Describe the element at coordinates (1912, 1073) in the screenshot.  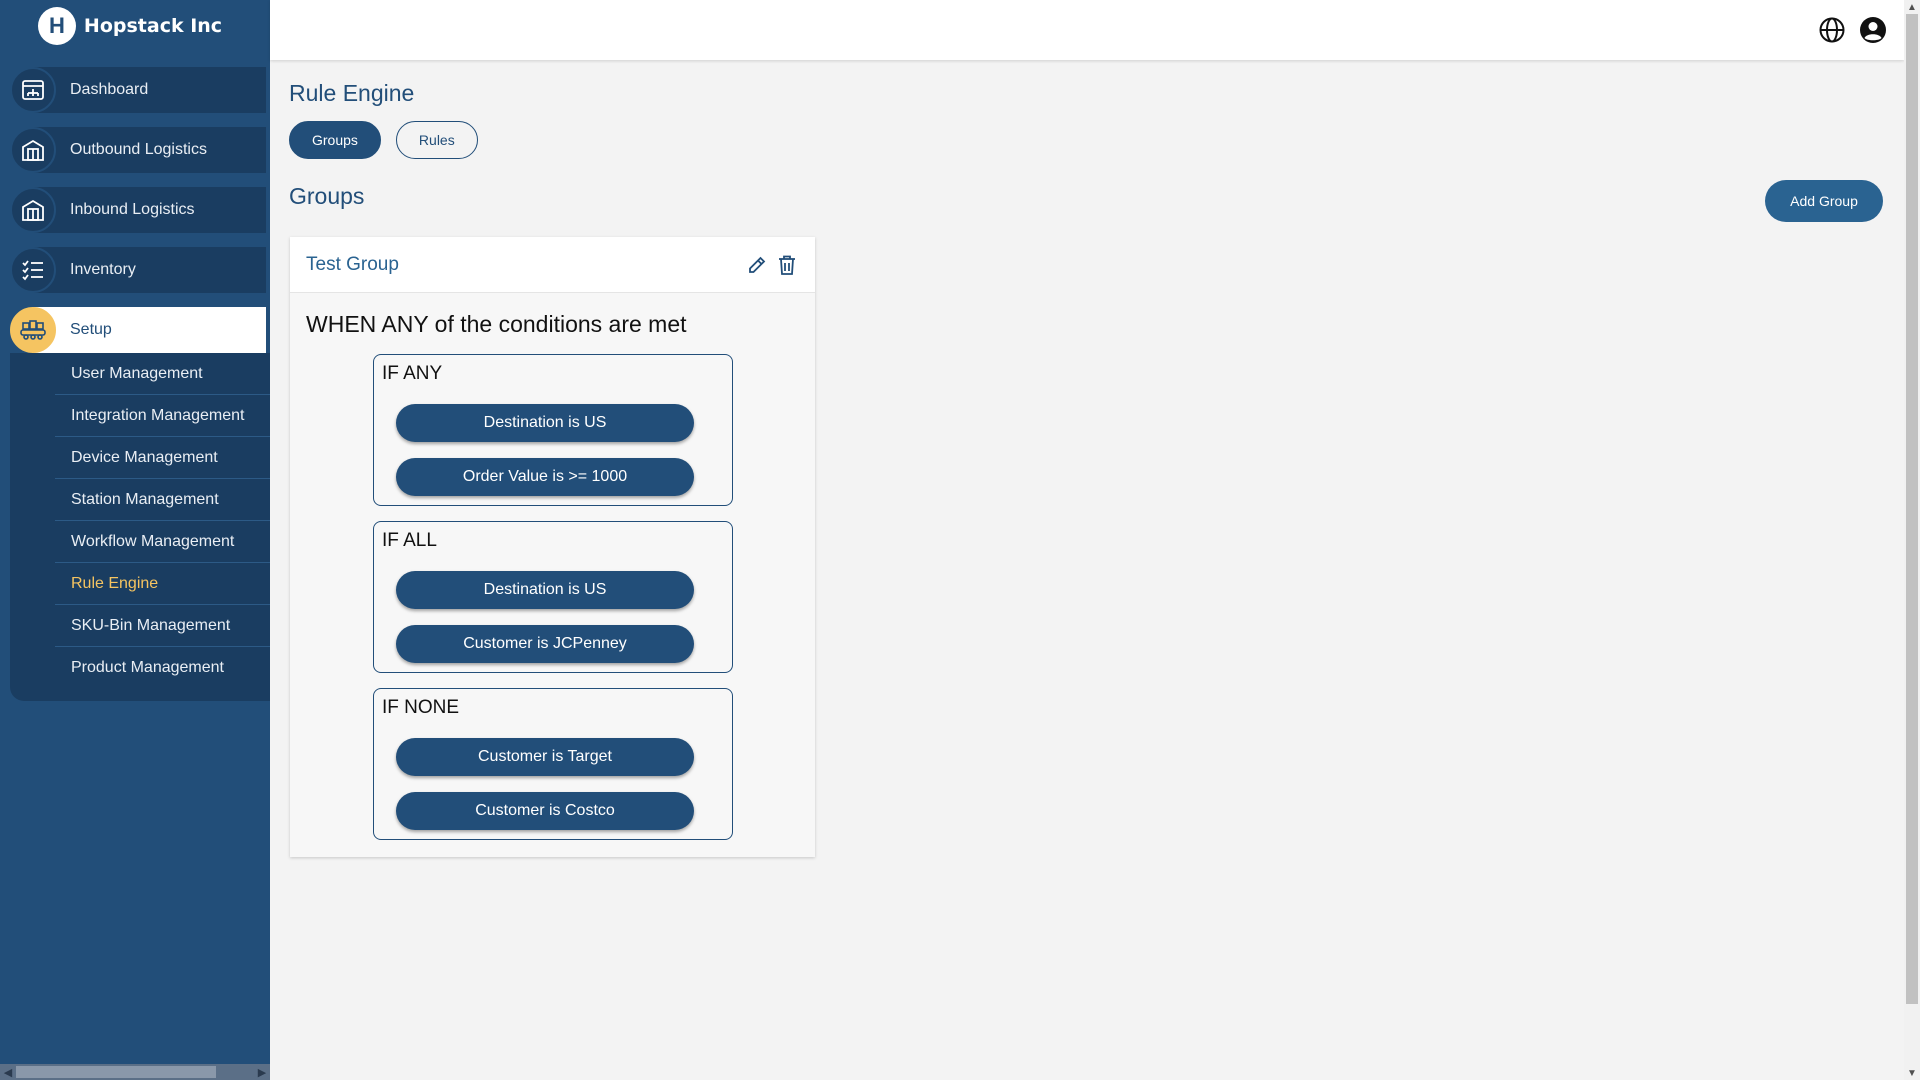
I see `scroll-down-arrow-icon: ▼` at that location.